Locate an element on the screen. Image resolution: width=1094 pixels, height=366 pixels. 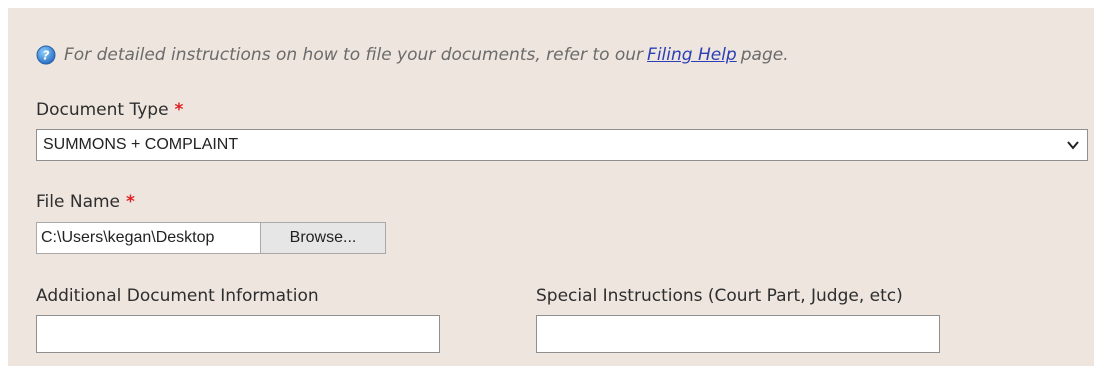
file-name-label: File Name * is located at coordinates (85, 202).